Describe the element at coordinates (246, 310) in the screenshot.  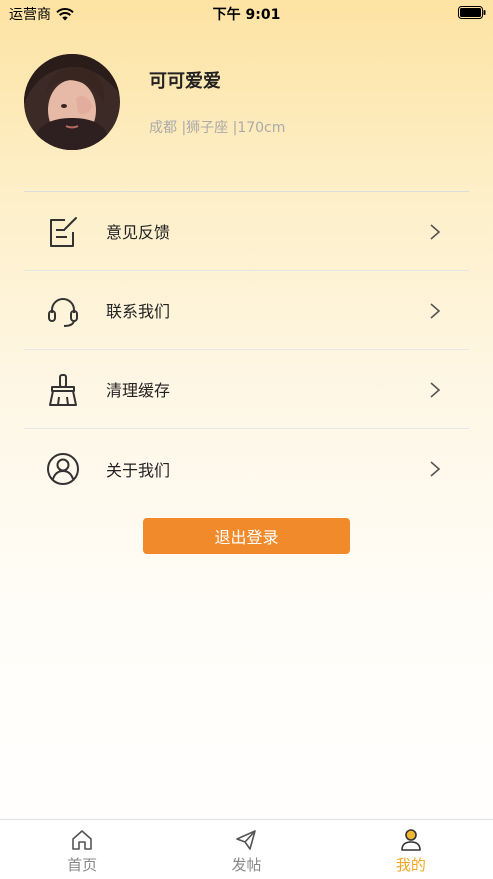
I see `menu-item-contact: 联系我们` at that location.